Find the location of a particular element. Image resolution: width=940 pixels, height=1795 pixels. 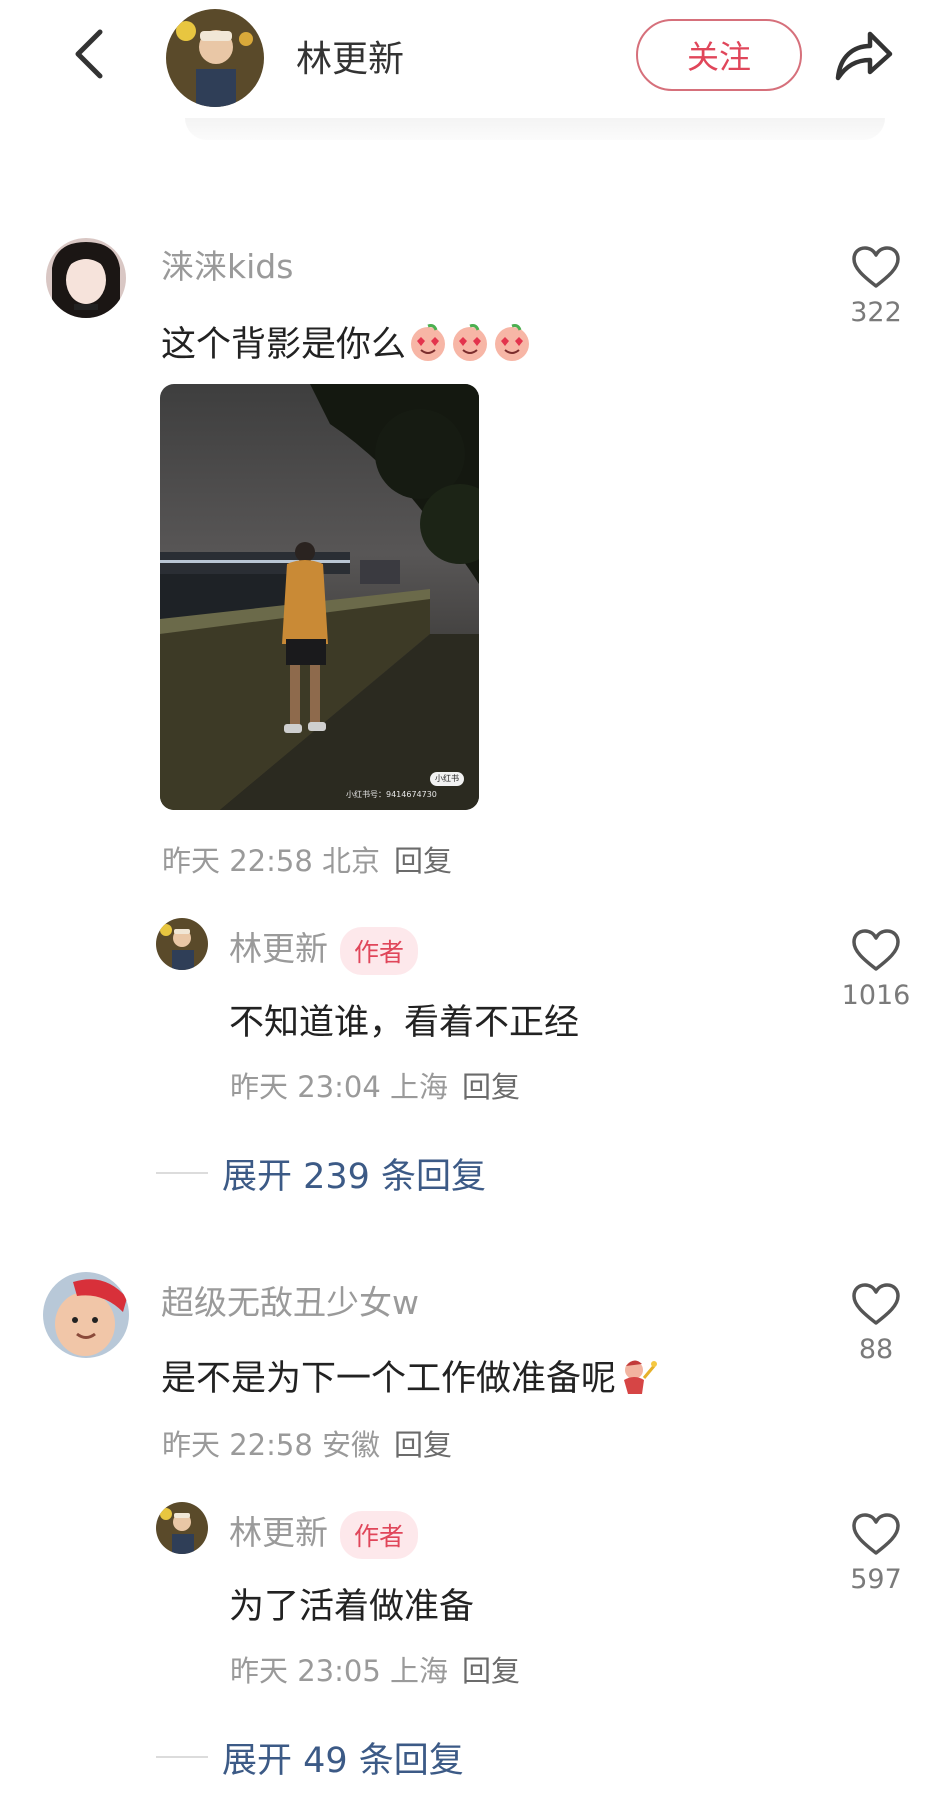

comment-meta: 昨天 22:58 北京 回复 is located at coordinates (307, 859).